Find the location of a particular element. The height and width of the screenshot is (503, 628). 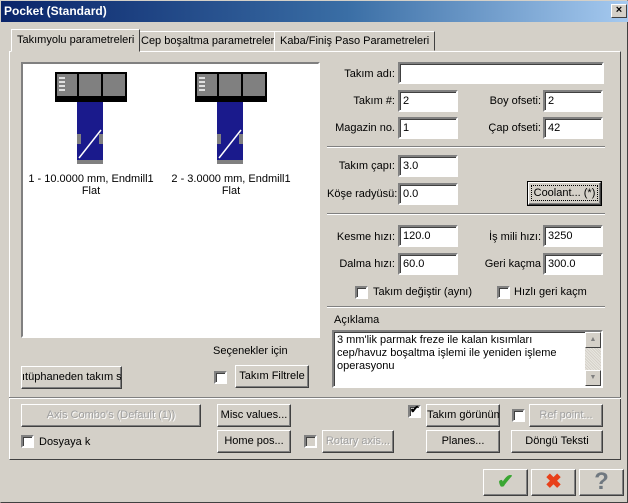

select-from-library-button: ıtüphaneden takım s is located at coordinates (71, 377).